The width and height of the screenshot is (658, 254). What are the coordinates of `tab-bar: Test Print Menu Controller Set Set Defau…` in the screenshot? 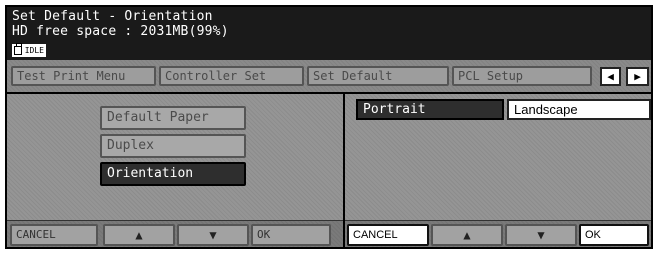 It's located at (329, 76).